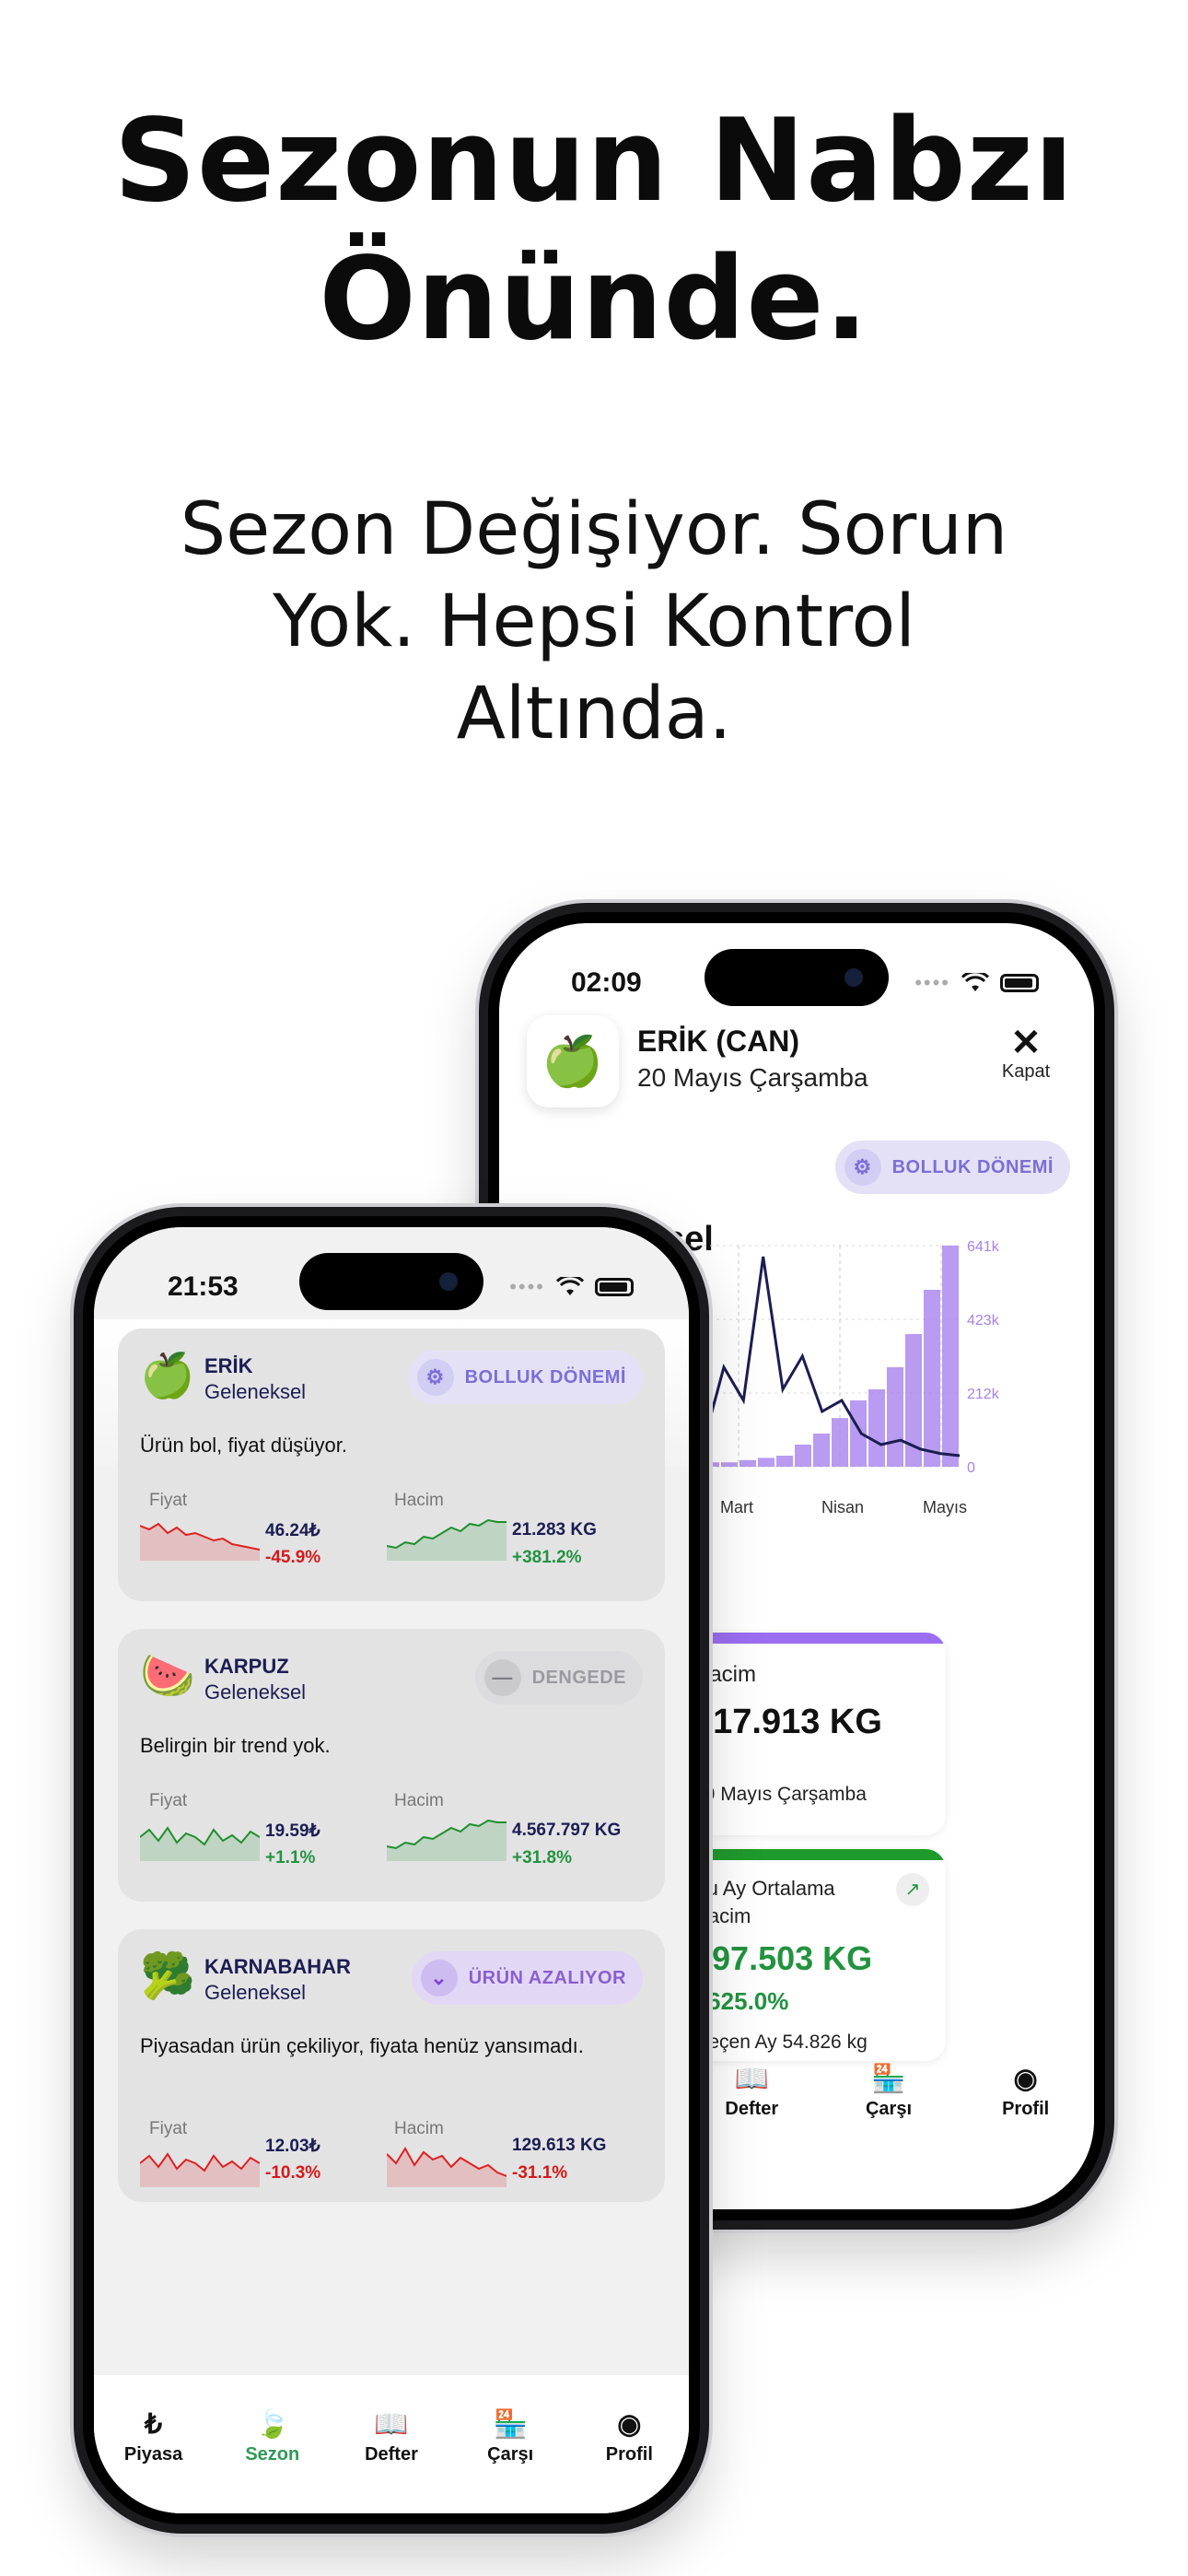 This screenshot has width=1188, height=2576. Describe the element at coordinates (1026, 1071) in the screenshot. I see `close-label: Kapat` at that location.